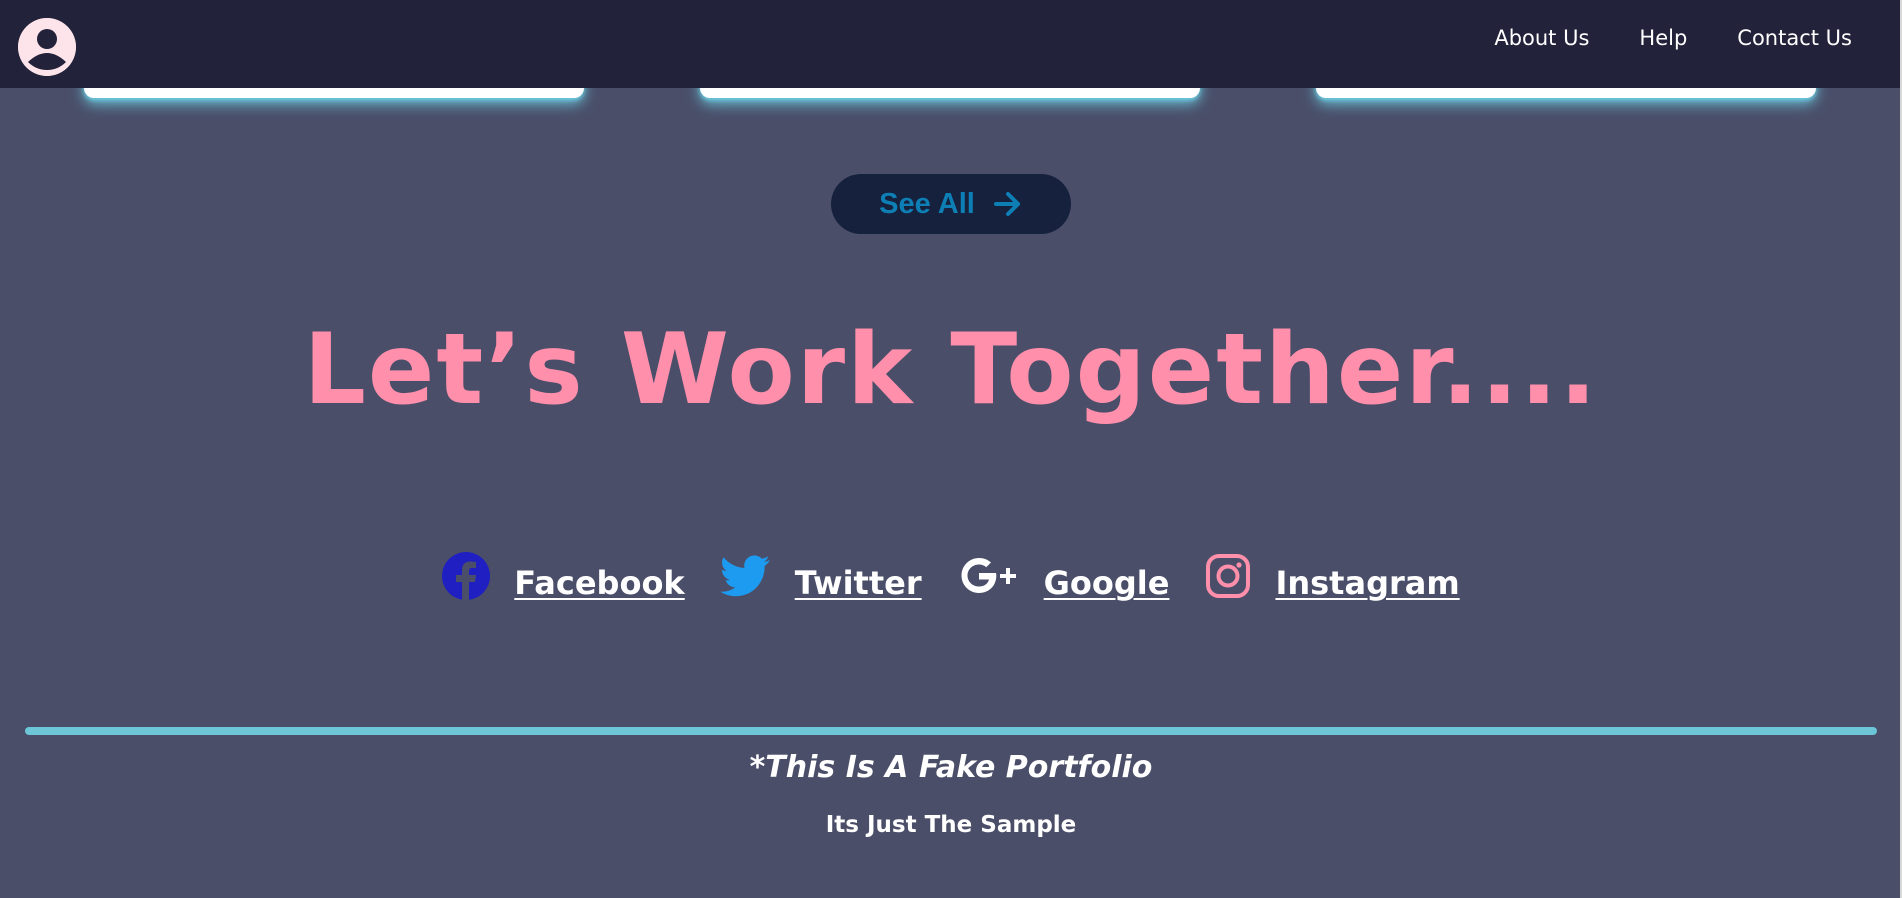  I want to click on arrow-right-icon, so click(1008, 204).